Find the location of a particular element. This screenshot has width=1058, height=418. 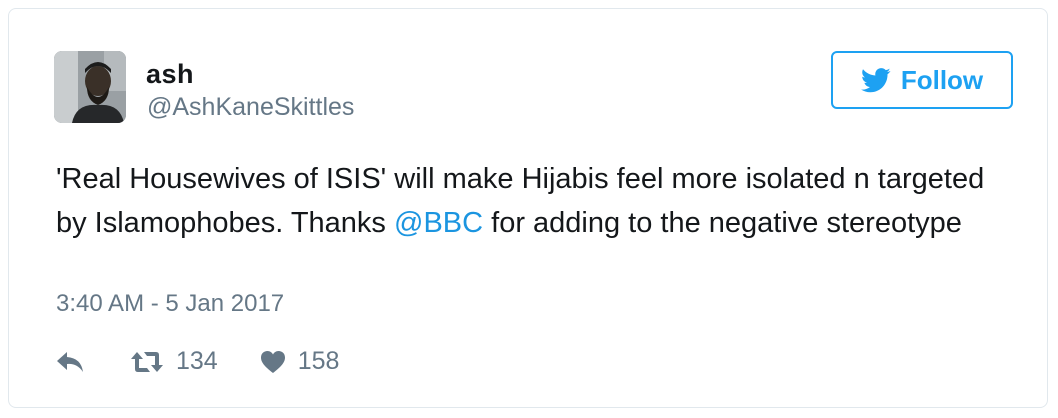

tweet-text-part2: for adding to the negative stereotype is located at coordinates (722, 223).